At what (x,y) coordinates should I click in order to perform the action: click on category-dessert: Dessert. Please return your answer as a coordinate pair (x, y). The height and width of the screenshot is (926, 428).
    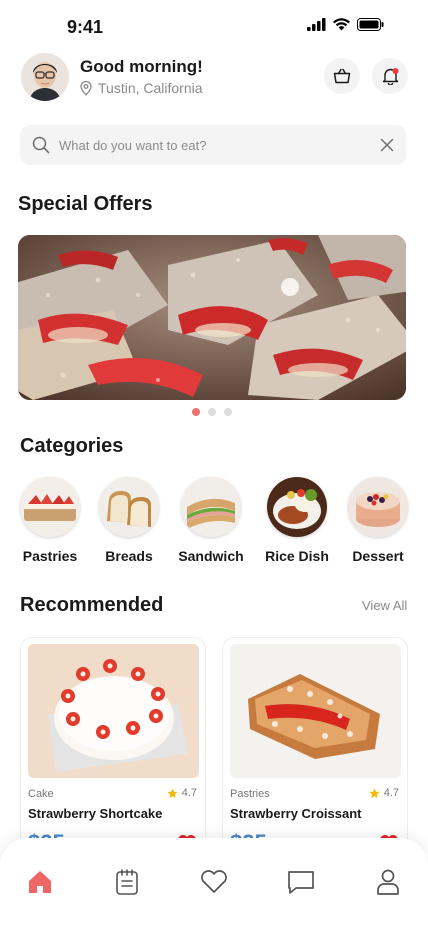
    Looking at the image, I should click on (378, 520).